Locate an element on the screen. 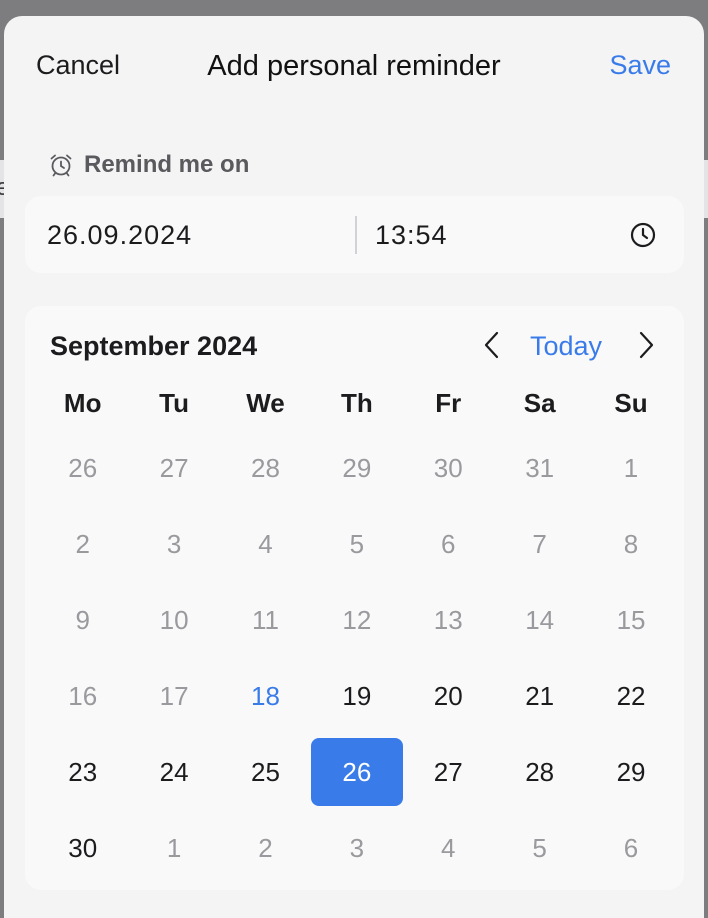 Image resolution: width=708 pixels, height=918 pixels. day-cell: 23 is located at coordinates (82, 772).